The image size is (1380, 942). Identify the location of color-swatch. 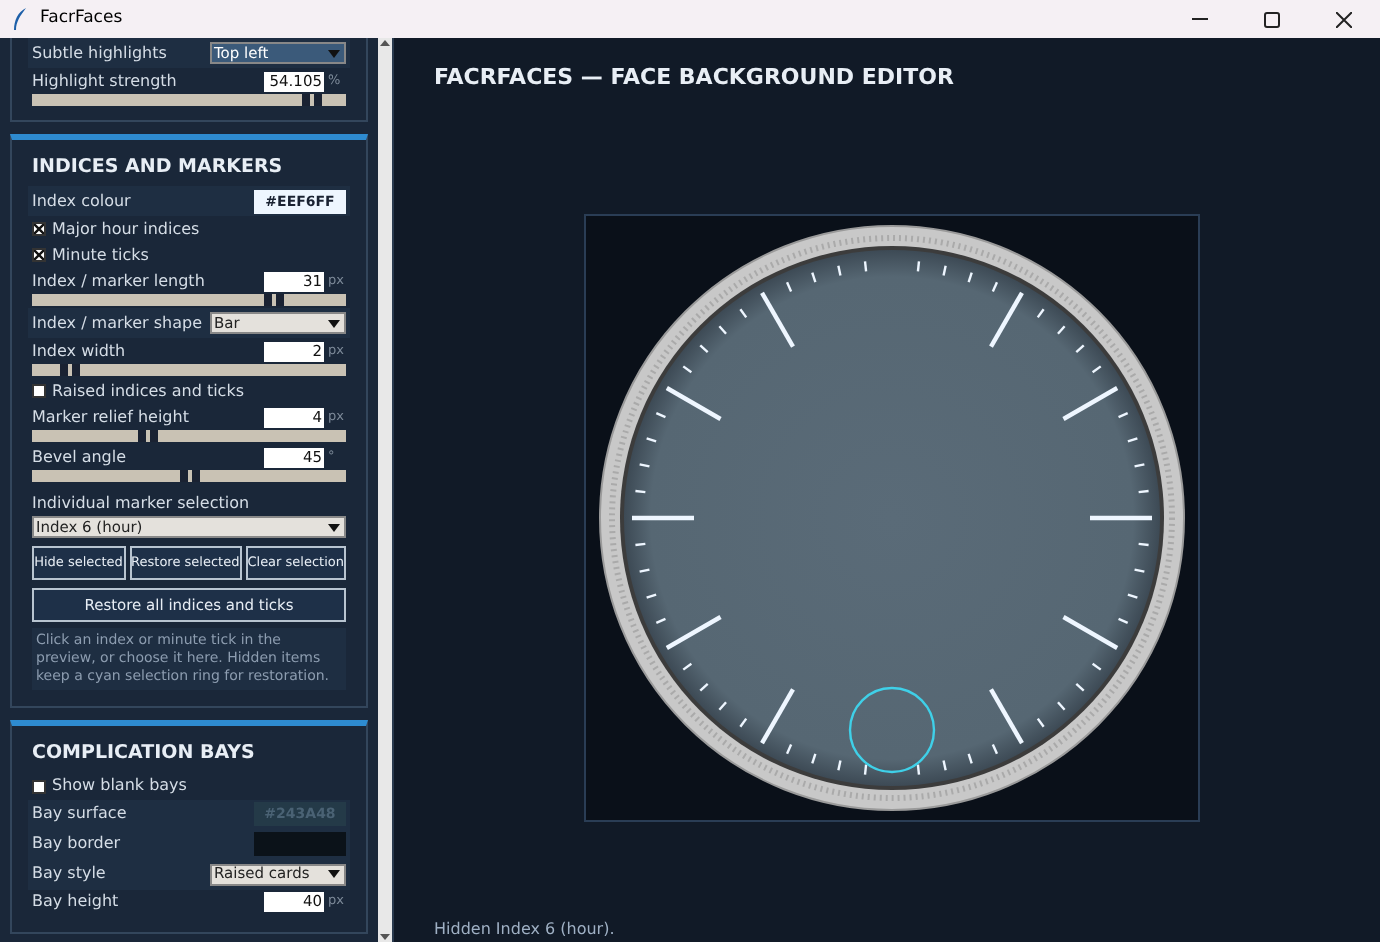
(300, 844).